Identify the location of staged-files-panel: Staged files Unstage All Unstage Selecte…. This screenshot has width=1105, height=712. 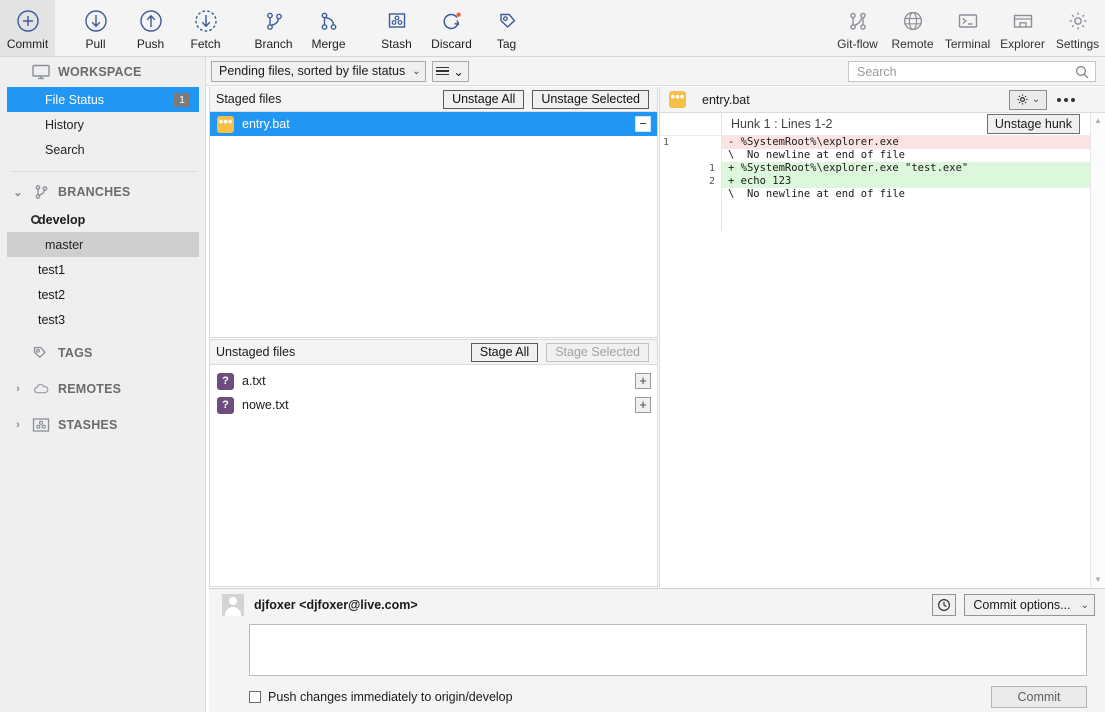
(433, 212).